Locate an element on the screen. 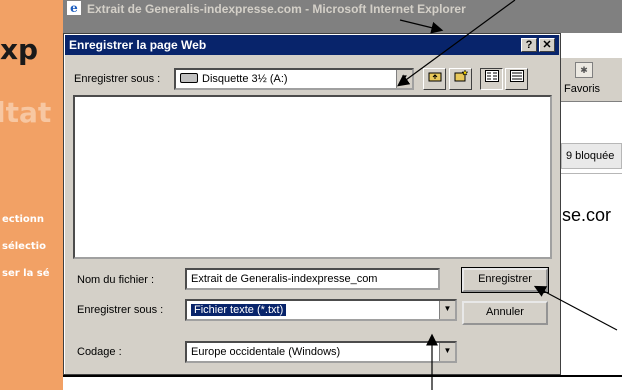 Image resolution: width=622 pixels, height=390 pixels. encoding-dropdown: Europe occidentale (Windows) ▼ is located at coordinates (321, 352).